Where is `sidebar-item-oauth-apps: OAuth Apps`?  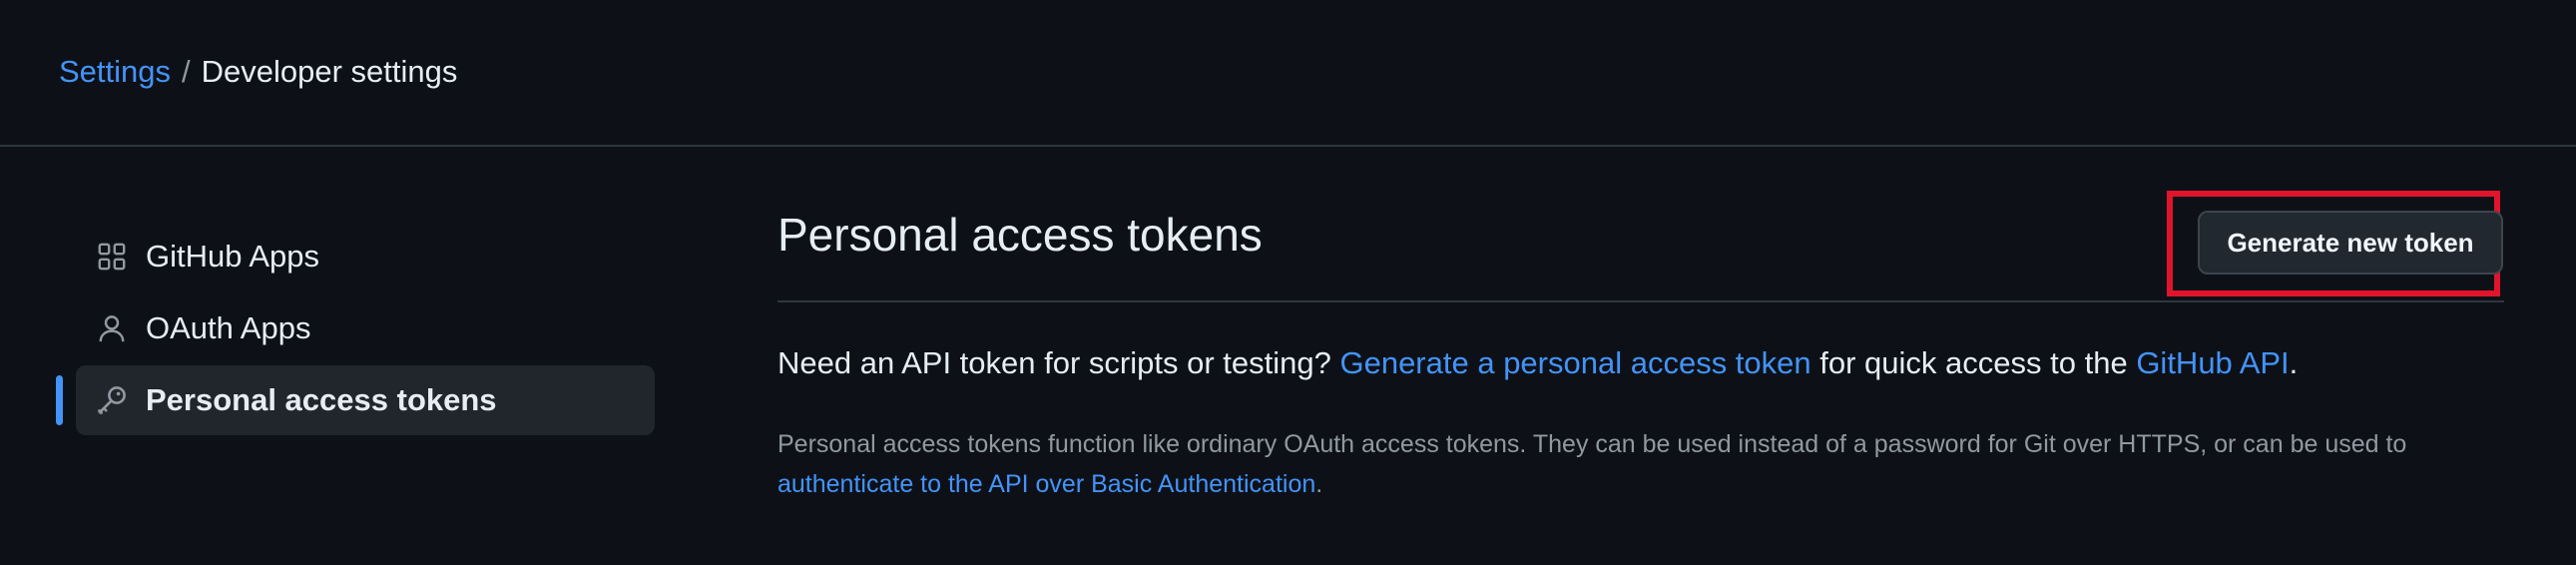 sidebar-item-oauth-apps: OAuth Apps is located at coordinates (356, 328).